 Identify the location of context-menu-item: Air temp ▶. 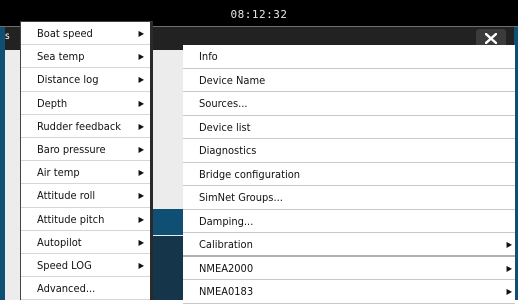
(85, 173).